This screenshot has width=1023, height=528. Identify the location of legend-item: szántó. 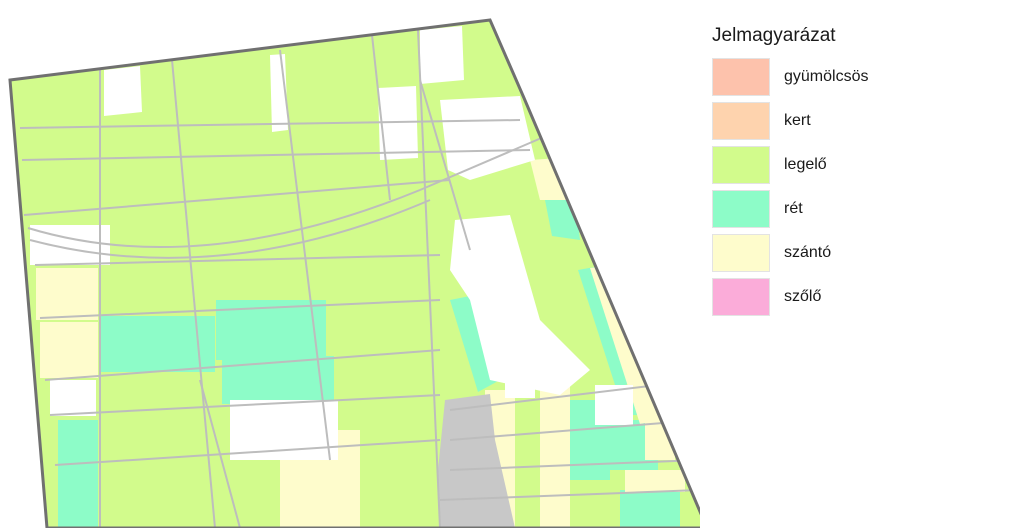
(832, 253).